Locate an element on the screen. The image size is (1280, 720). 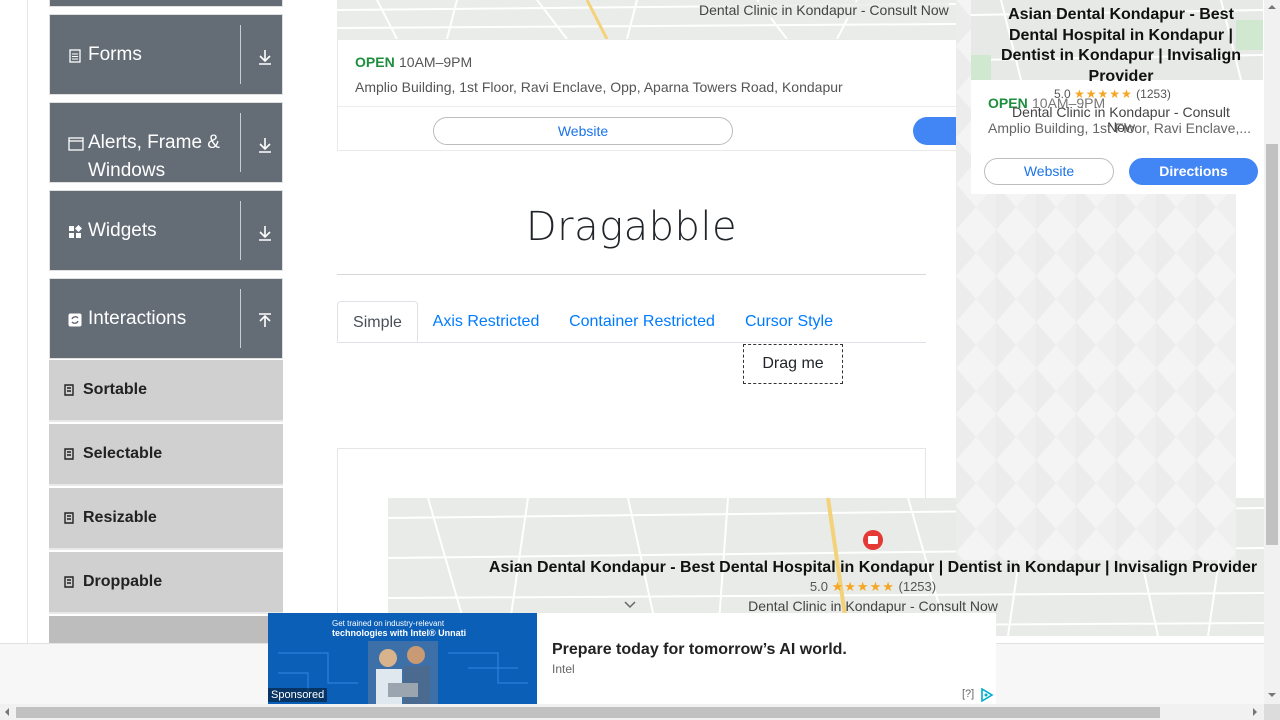
page-title: Dragabble is located at coordinates (631, 227).